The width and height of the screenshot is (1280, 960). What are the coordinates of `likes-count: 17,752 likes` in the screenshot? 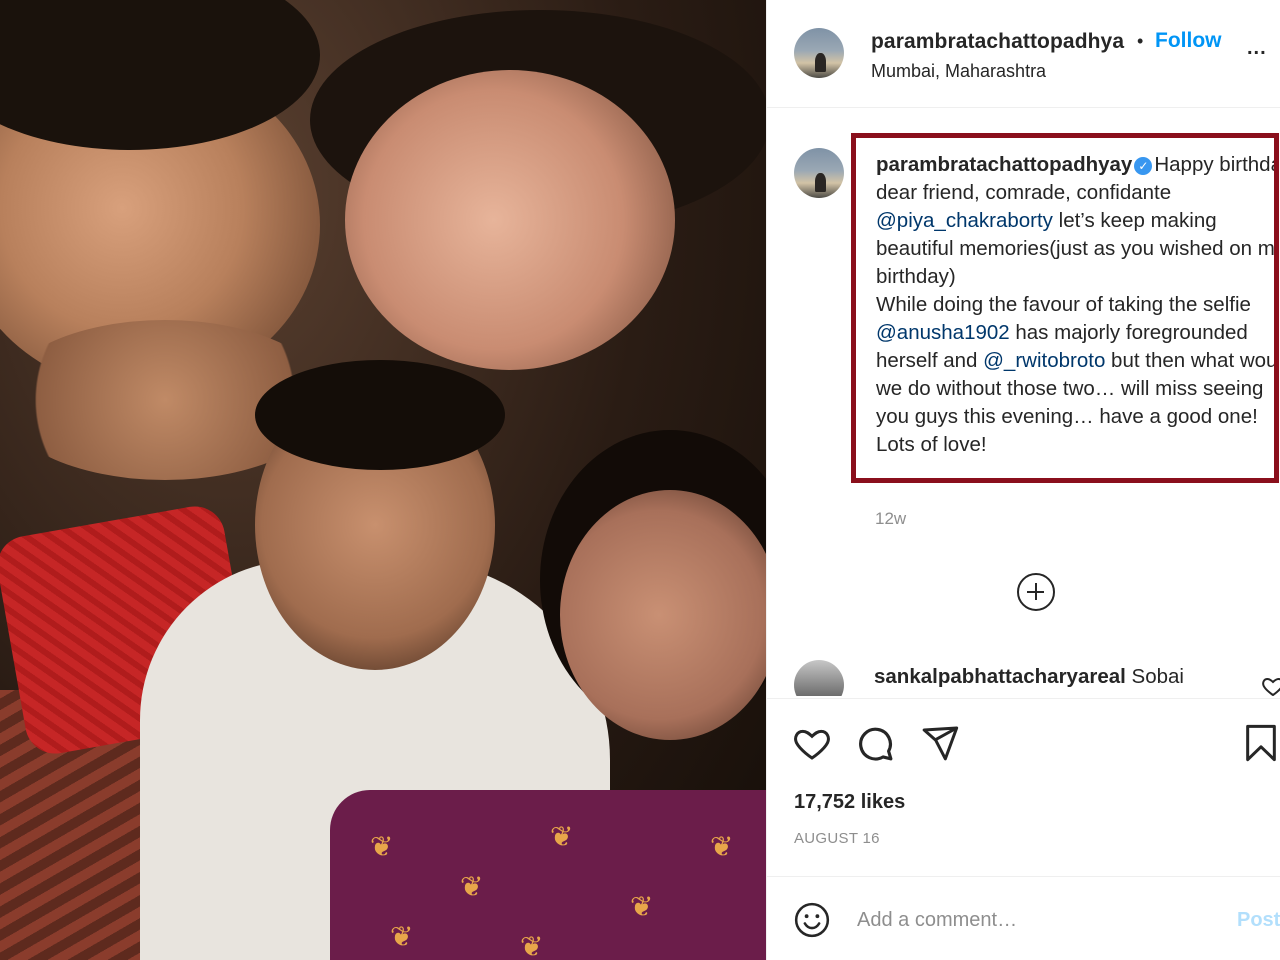 It's located at (849, 802).